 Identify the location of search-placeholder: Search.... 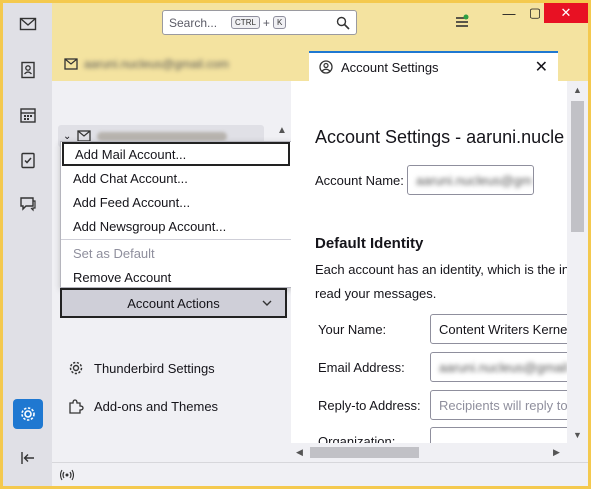
(193, 22).